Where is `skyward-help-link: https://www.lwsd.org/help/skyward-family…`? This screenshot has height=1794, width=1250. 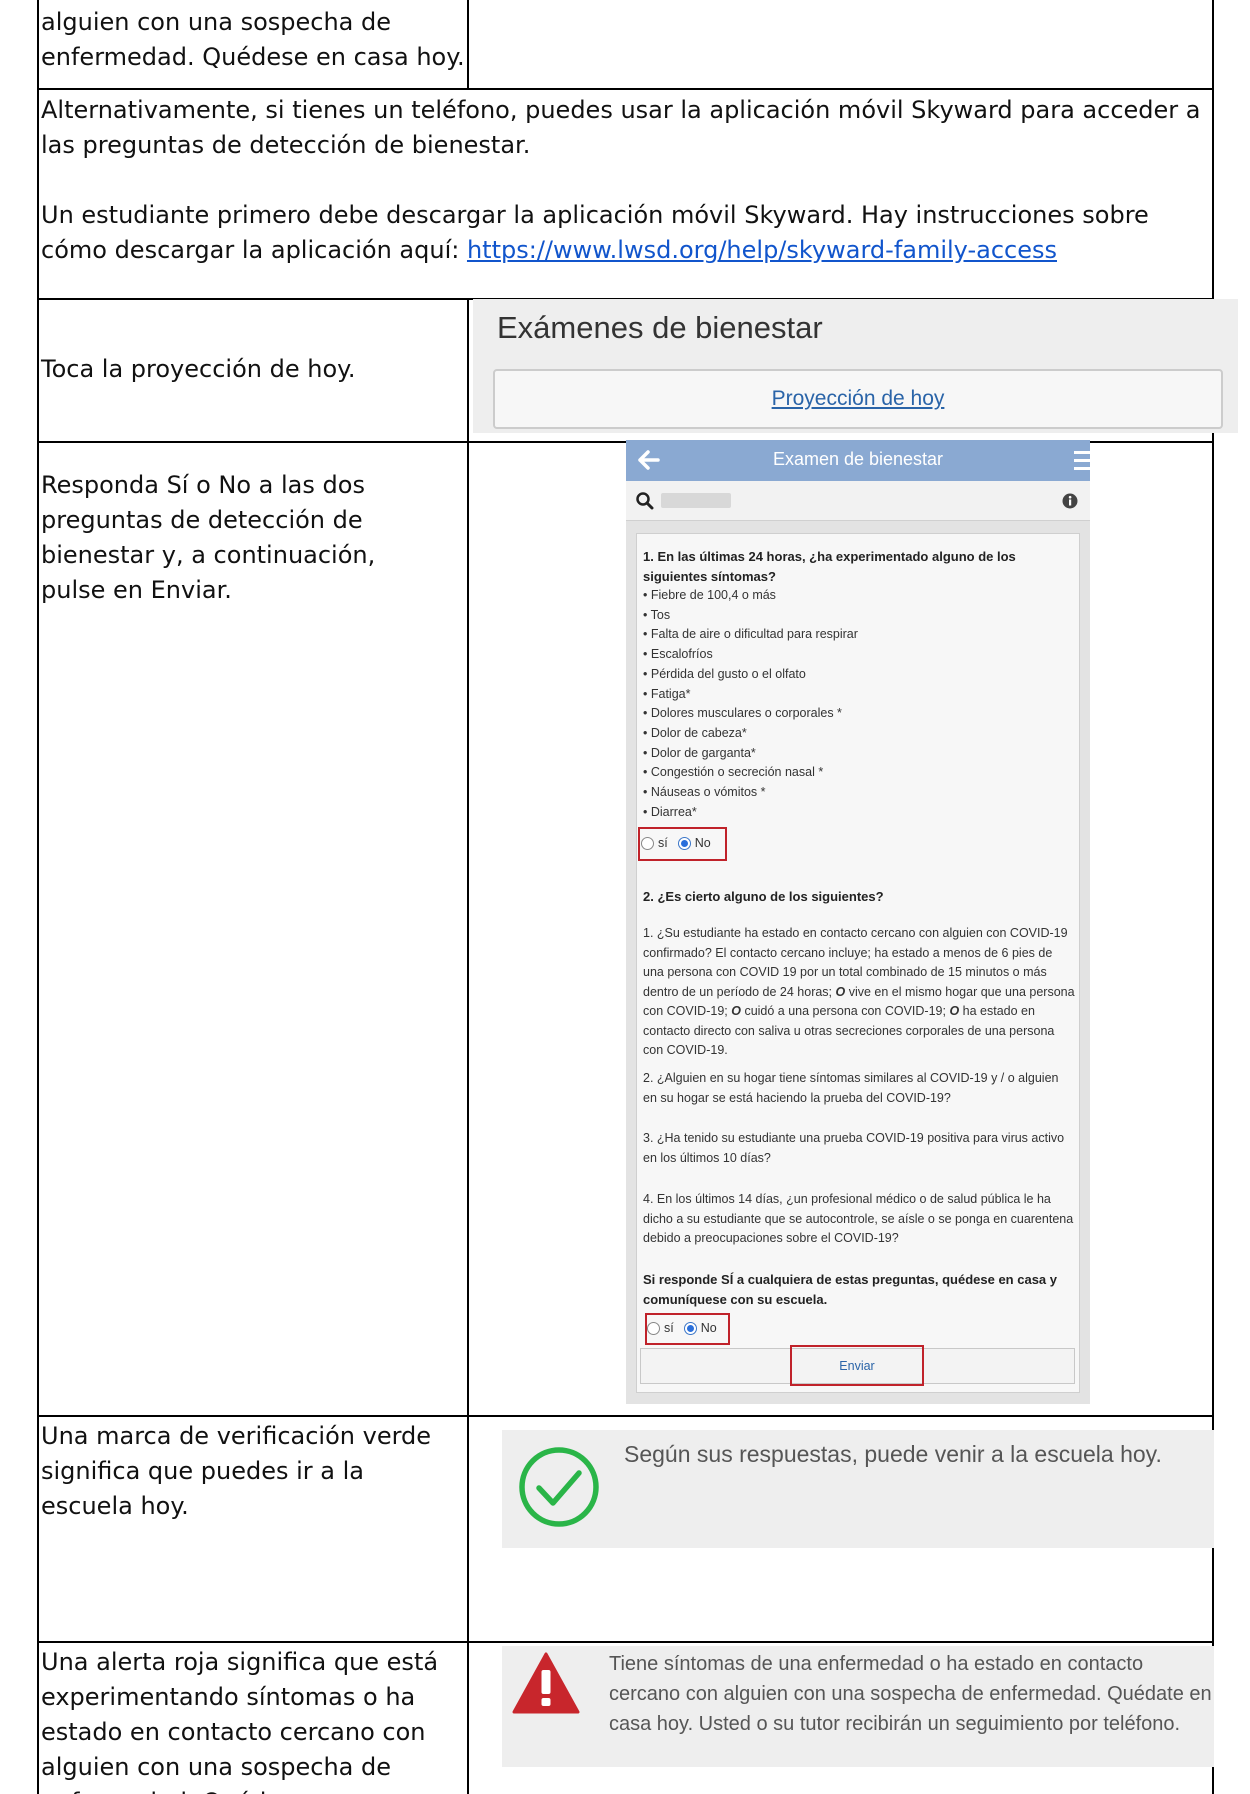
skyward-help-link: https://www.lwsd.org/help/skyward-family… is located at coordinates (762, 250).